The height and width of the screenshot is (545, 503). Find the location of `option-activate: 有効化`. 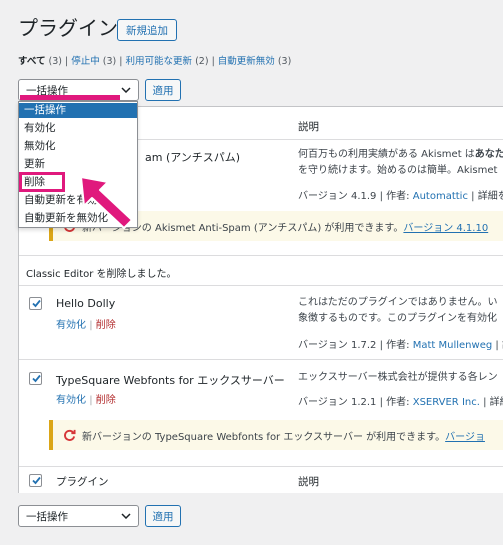

option-activate: 有効化 is located at coordinates (78, 128).